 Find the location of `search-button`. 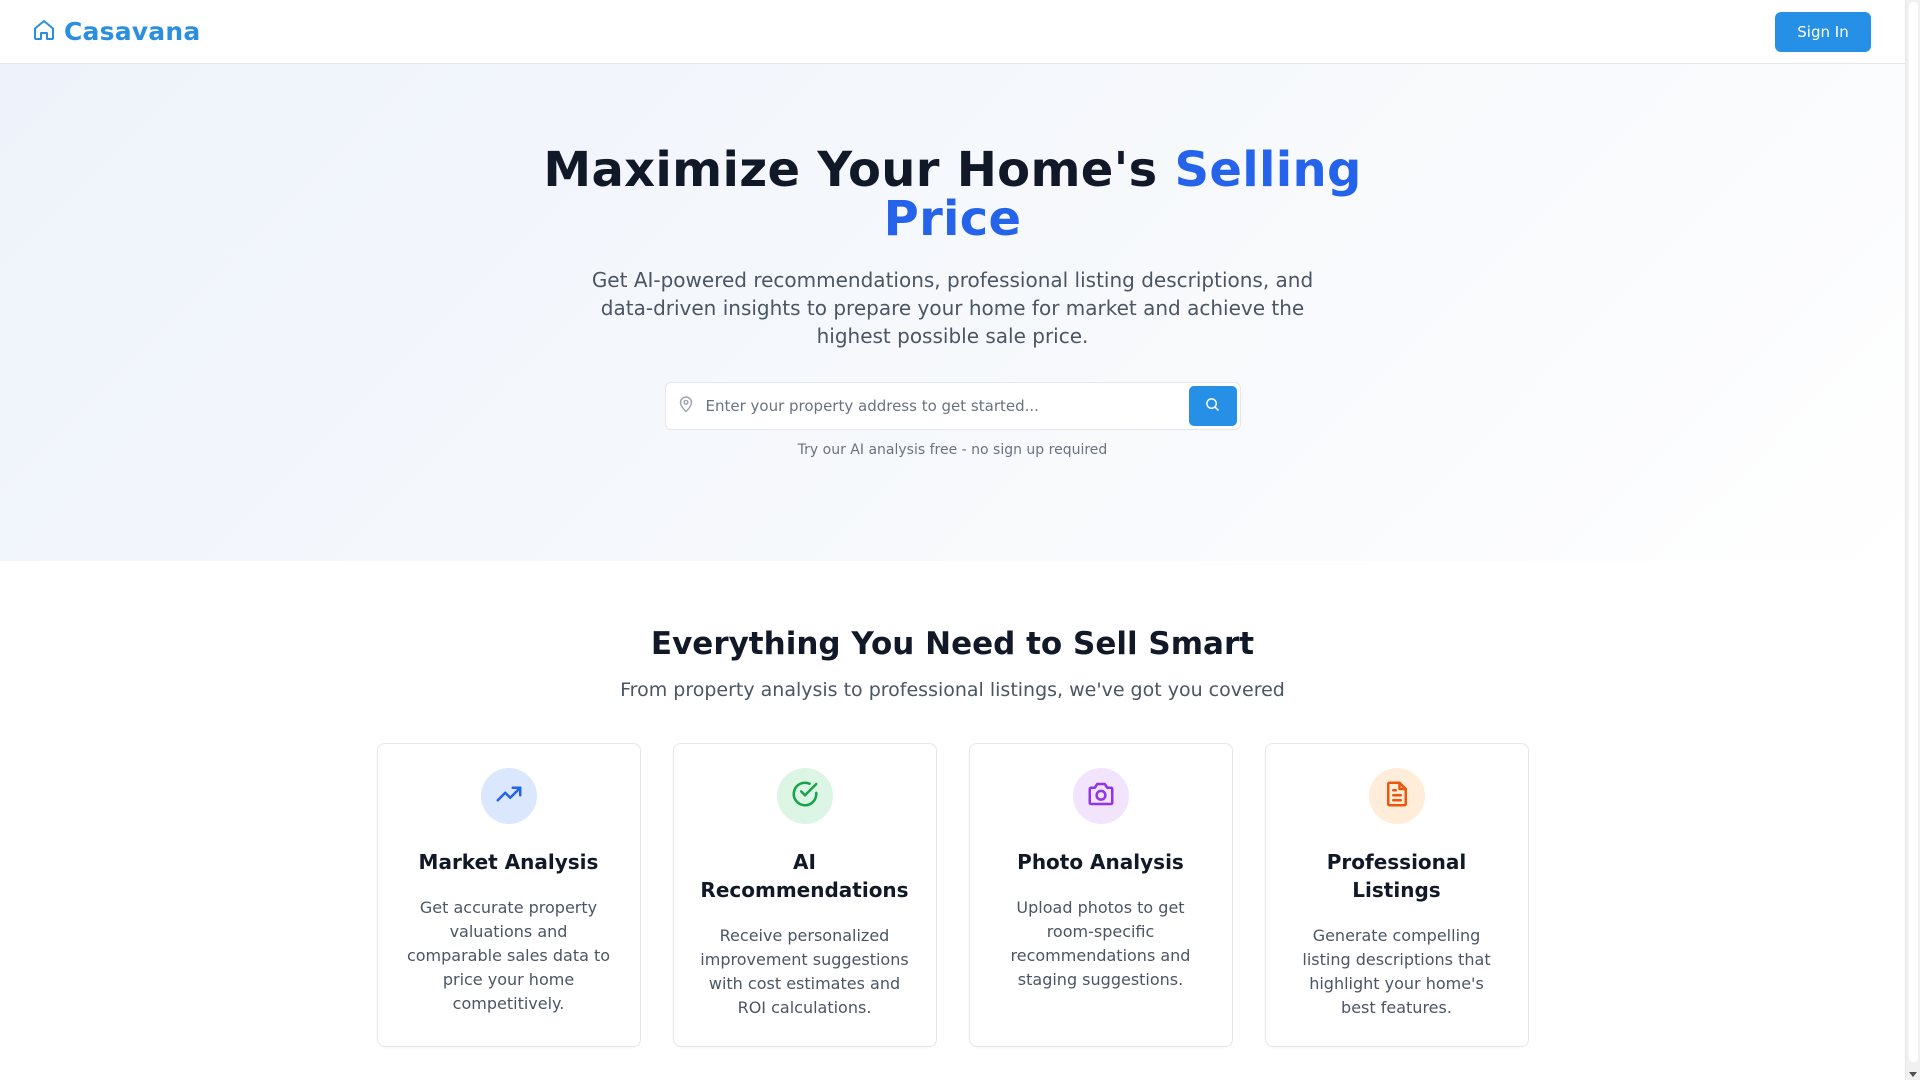

search-button is located at coordinates (1212, 406).